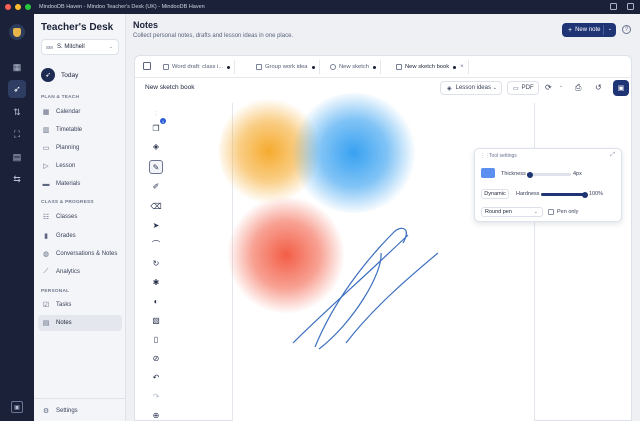 Image resolution: width=640 pixels, height=421 pixels. I want to click on tab-group-work: Group work idea, so click(286, 67).